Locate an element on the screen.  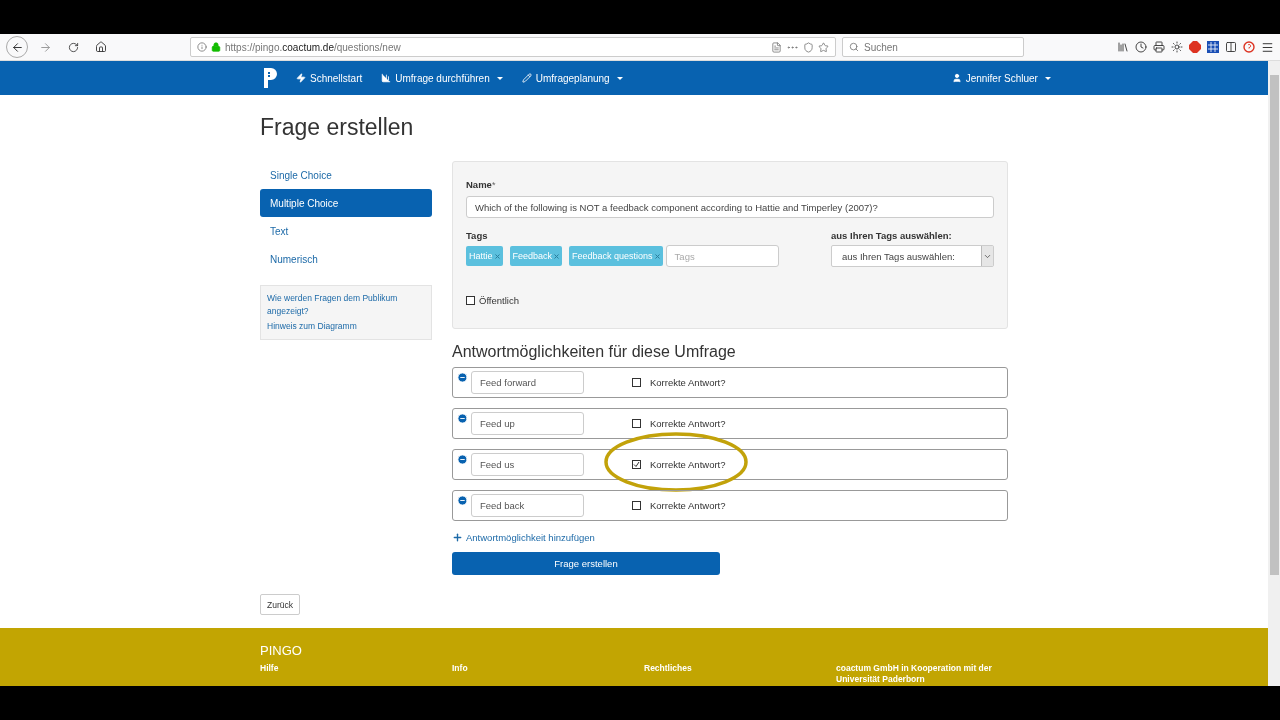
help-link: Hinweis zum Diagramm is located at coordinates (346, 326).